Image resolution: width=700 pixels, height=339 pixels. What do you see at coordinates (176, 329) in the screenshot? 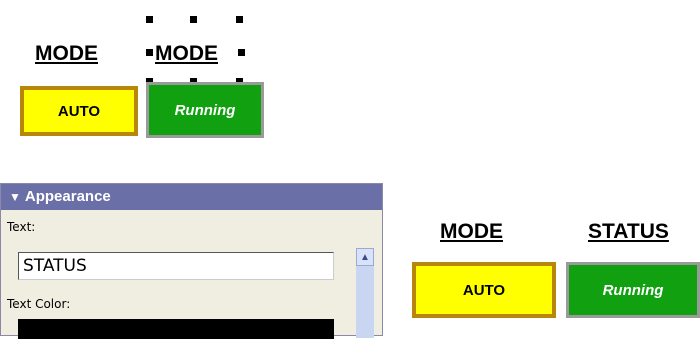
I see `text-color-swatch` at bounding box center [176, 329].